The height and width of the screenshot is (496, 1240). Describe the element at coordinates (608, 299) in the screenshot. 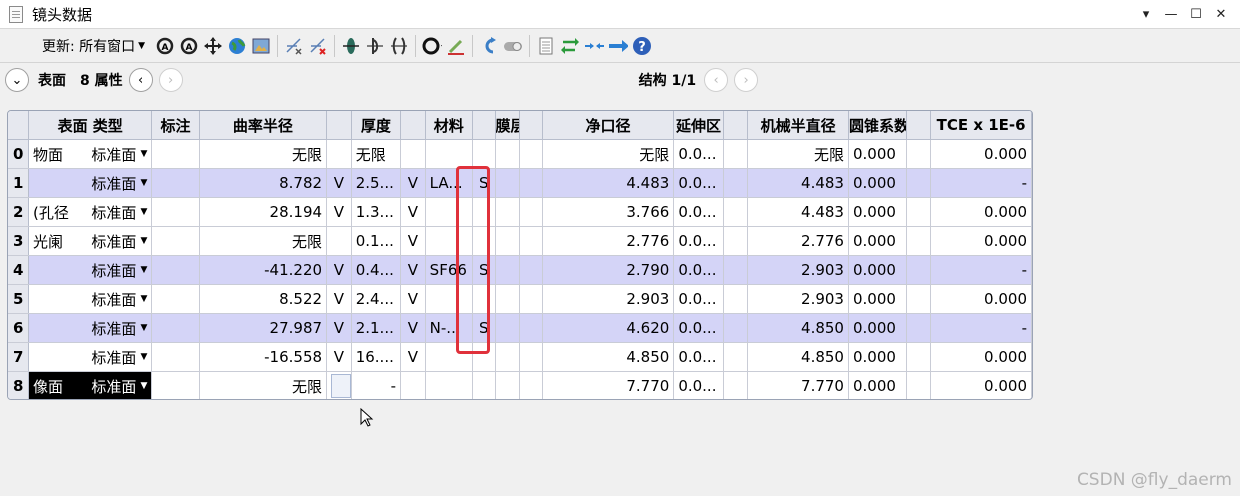

I see `clear-semi-dia-cell: 2.903` at that location.